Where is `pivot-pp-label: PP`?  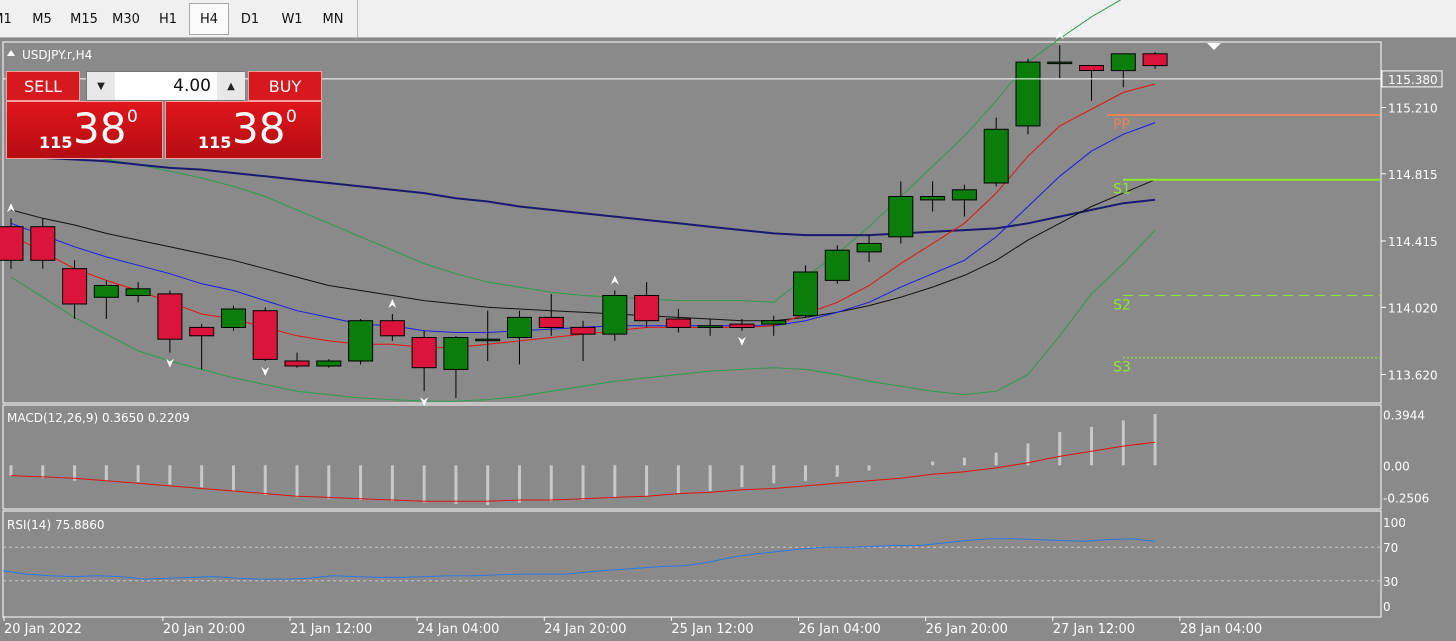
pivot-pp-label: PP is located at coordinates (1121, 125).